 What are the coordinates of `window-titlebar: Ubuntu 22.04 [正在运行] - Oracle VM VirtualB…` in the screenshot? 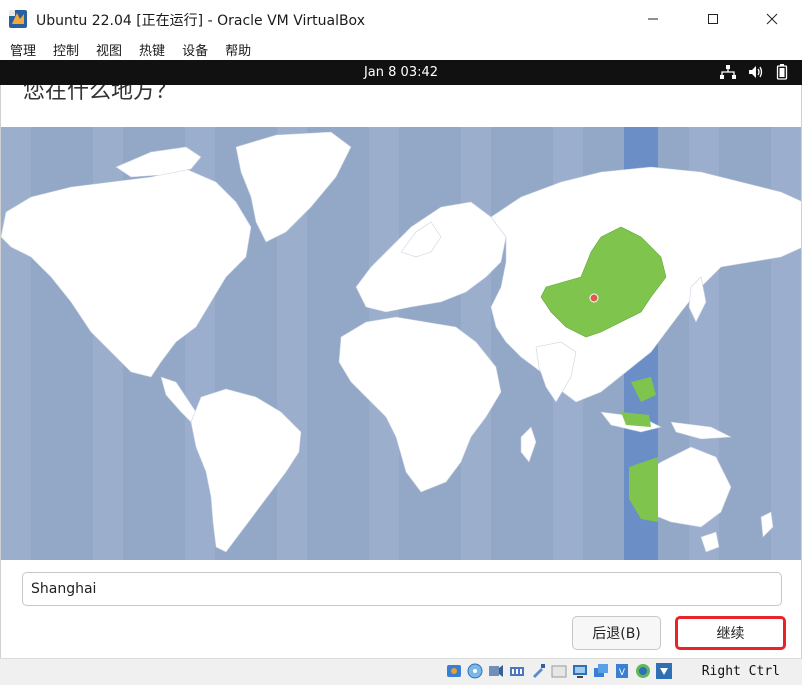 It's located at (401, 19).